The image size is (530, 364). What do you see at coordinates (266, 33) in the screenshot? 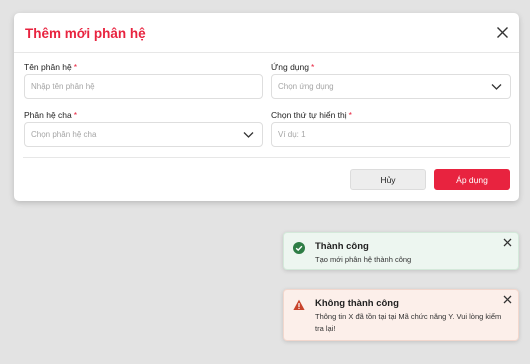
I see `dialog-header: Thêm mới phân hệ` at bounding box center [266, 33].